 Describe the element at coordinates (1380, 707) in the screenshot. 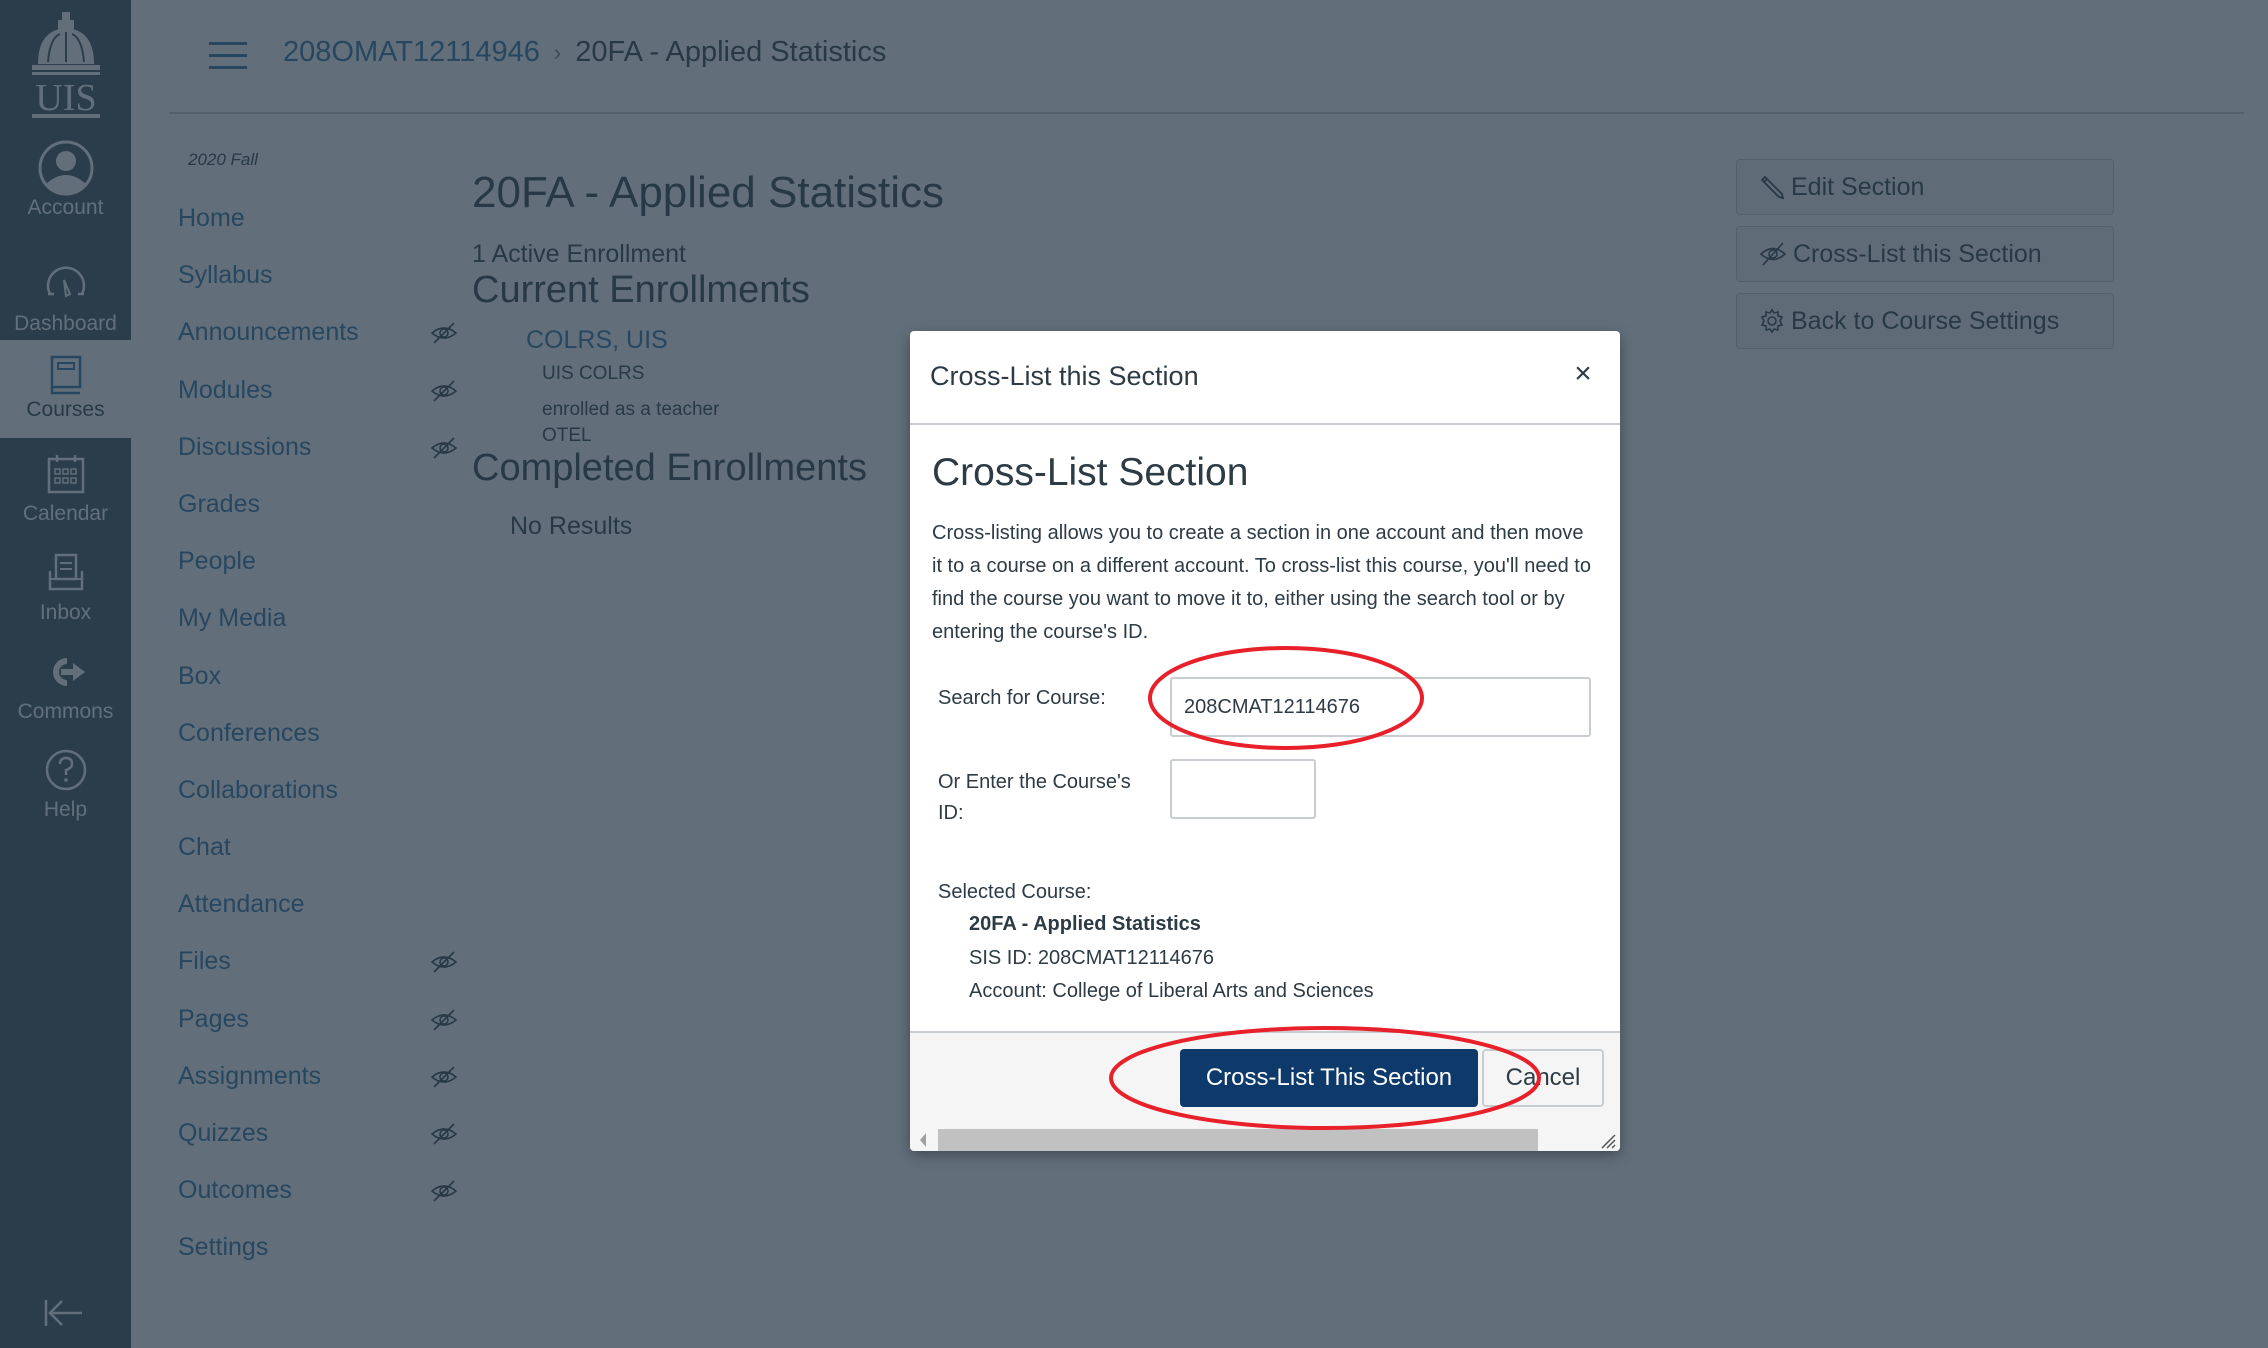

I see `search-for-course-input: 208CMAT12114676` at that location.